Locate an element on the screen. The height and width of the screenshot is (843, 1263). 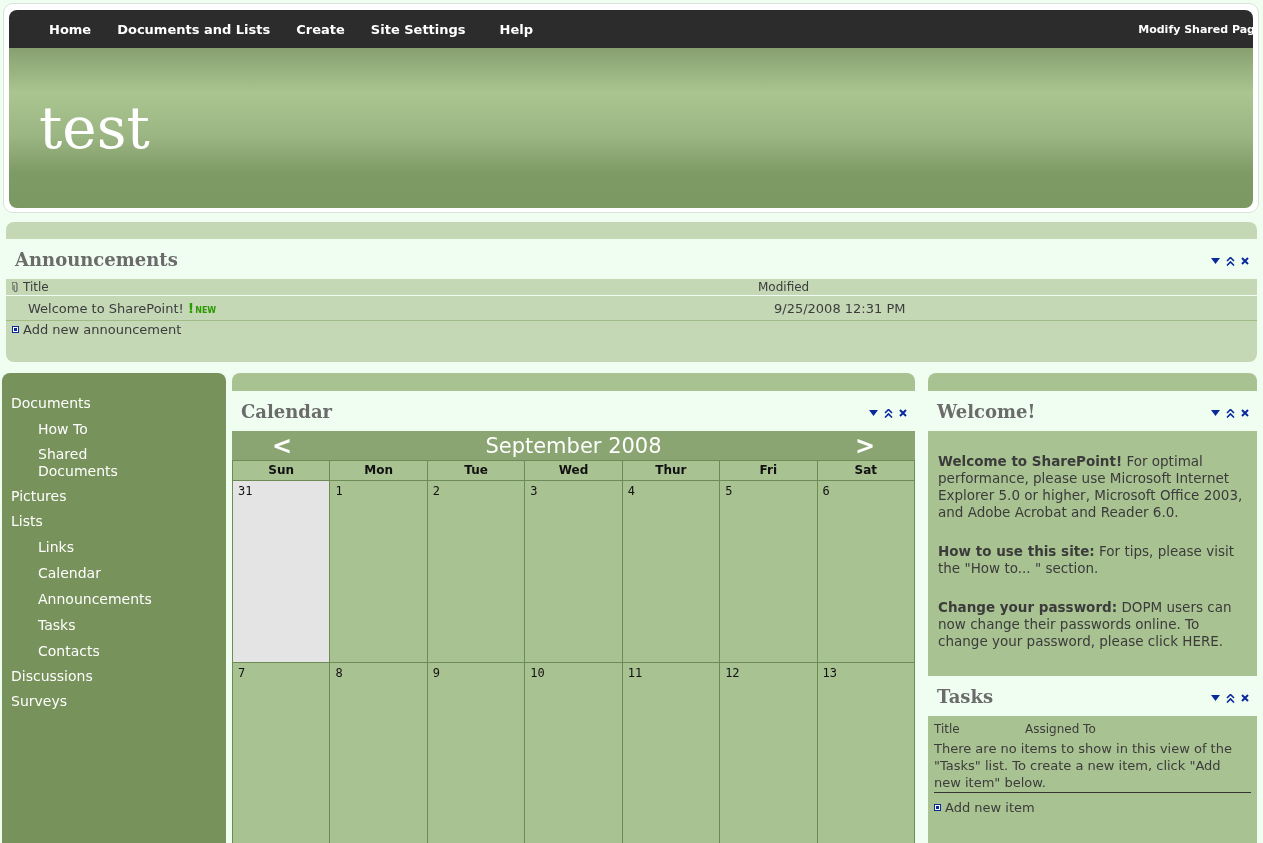
add-announcement-link: Add new announcement is located at coordinates (102, 329).